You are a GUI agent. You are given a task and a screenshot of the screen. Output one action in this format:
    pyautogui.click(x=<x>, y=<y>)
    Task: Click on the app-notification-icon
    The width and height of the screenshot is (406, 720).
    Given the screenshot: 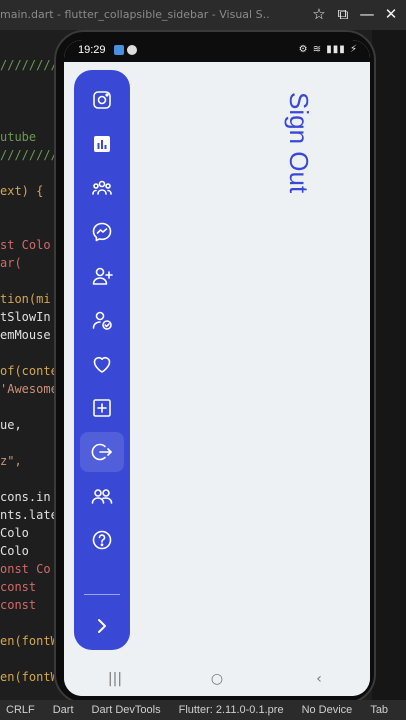 What is the action you would take?
    pyautogui.click(x=119, y=50)
    